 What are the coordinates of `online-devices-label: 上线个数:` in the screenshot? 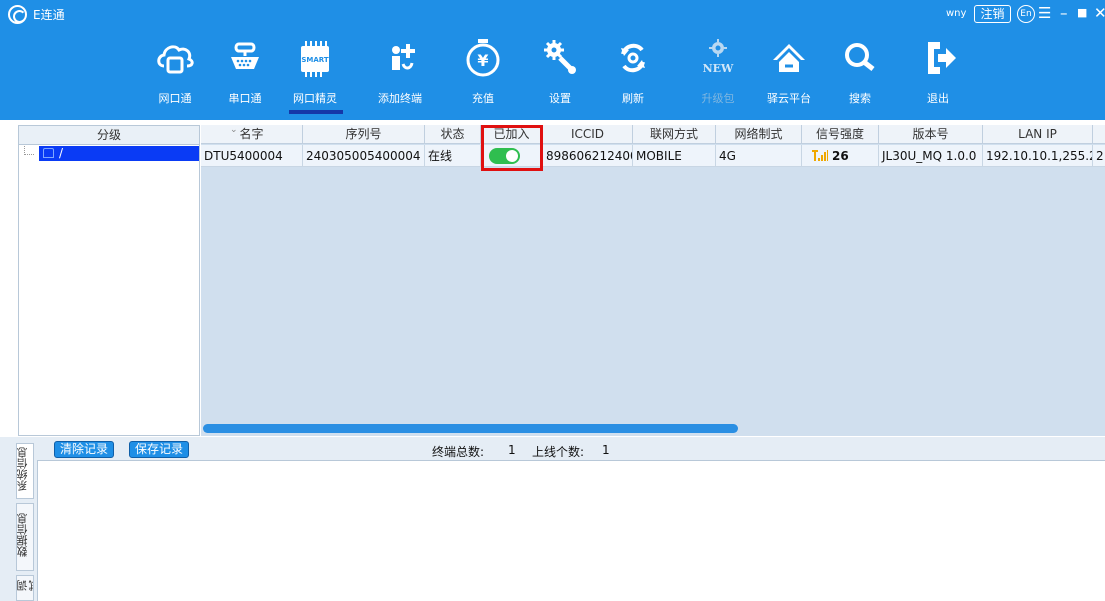 It's located at (558, 452).